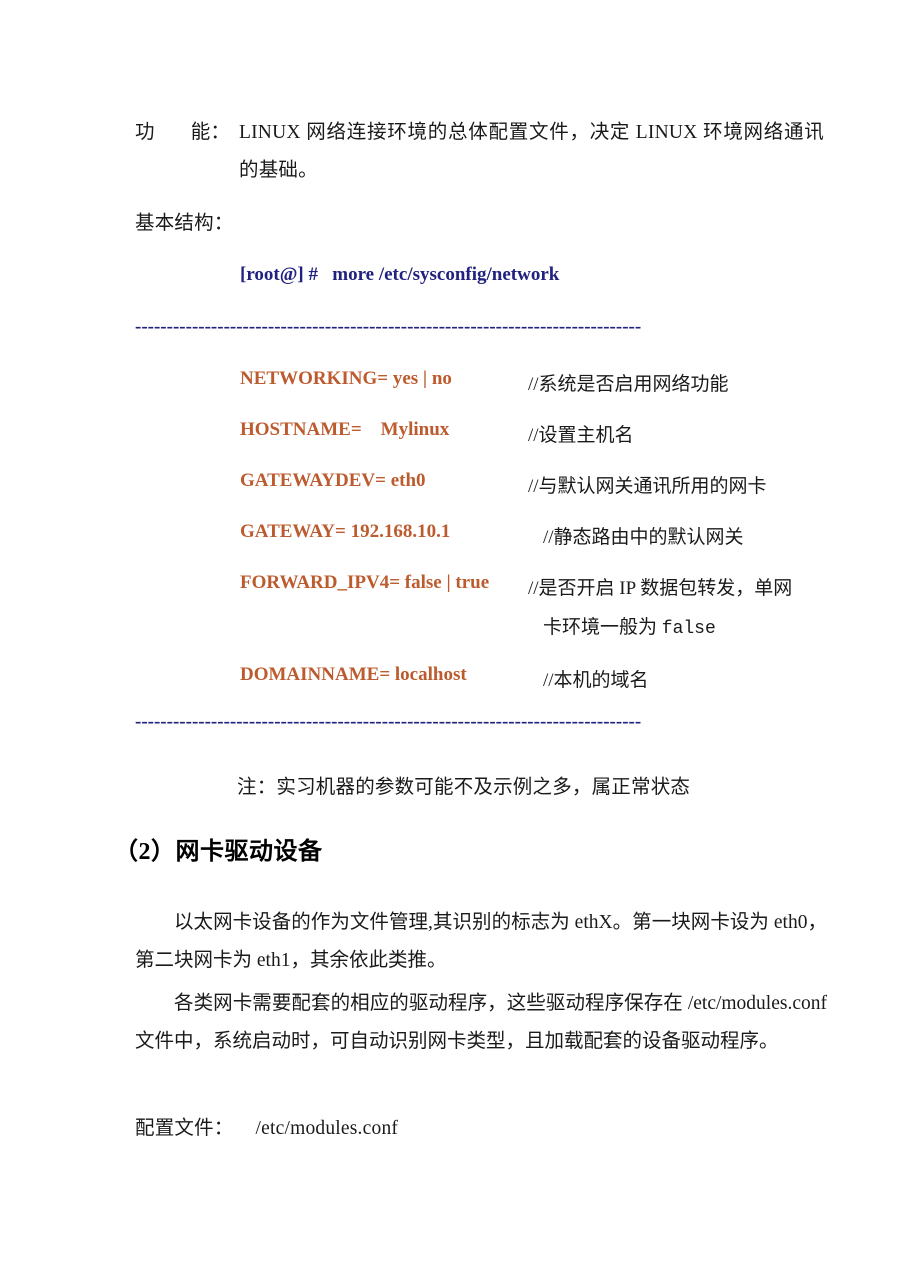 The width and height of the screenshot is (920, 1277). Describe the element at coordinates (353, 674) in the screenshot. I see `config-key-domainname: DOMAINNAME= localhost` at that location.